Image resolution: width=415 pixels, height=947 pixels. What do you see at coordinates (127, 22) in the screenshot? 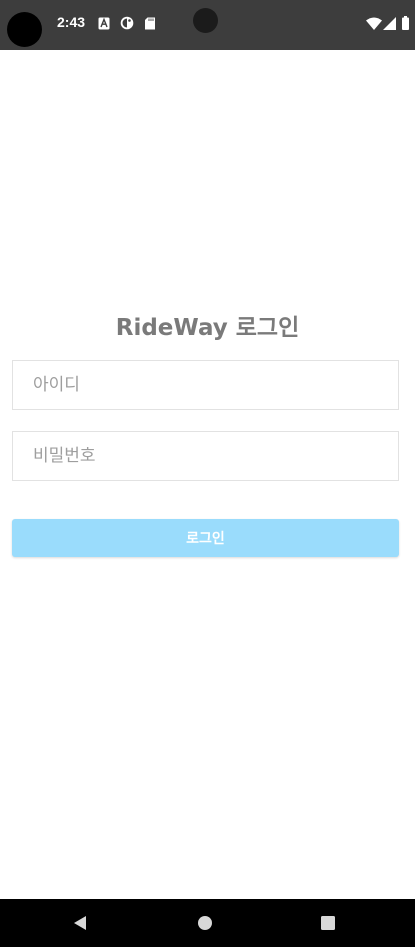
I see `contrast-icon` at bounding box center [127, 22].